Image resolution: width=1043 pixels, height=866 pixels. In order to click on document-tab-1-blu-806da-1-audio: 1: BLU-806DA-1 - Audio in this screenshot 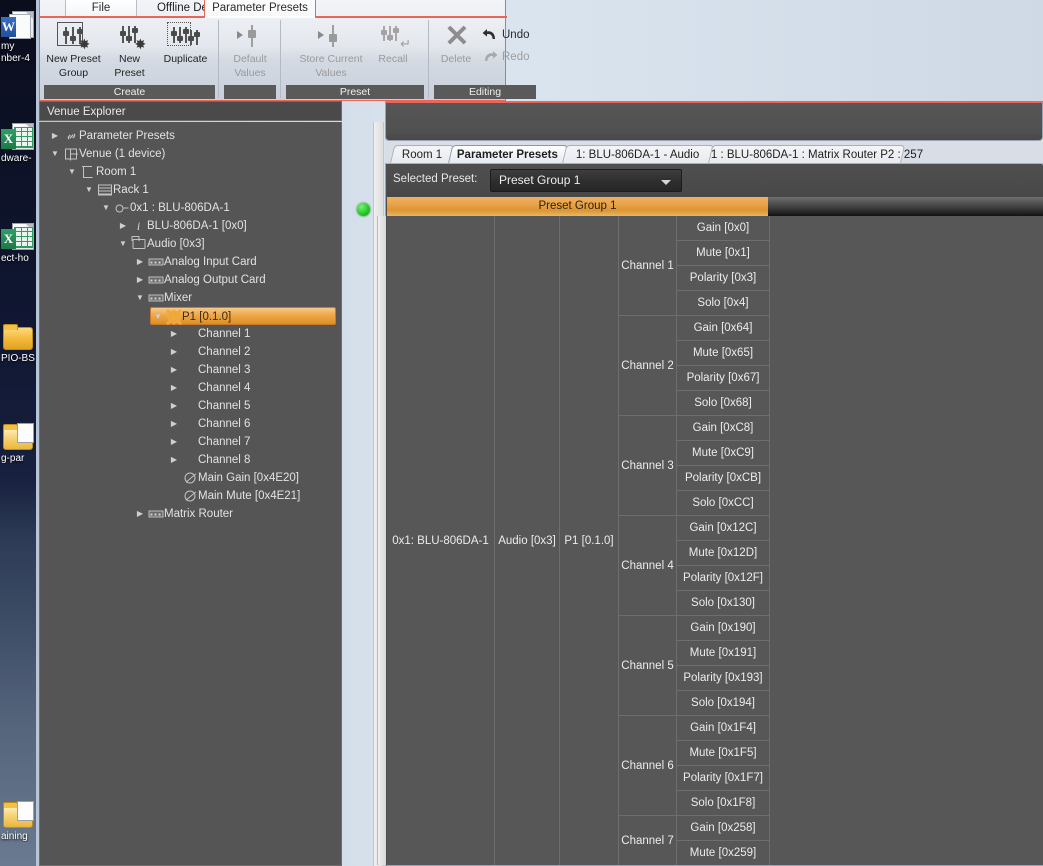, I will do `click(638, 154)`.